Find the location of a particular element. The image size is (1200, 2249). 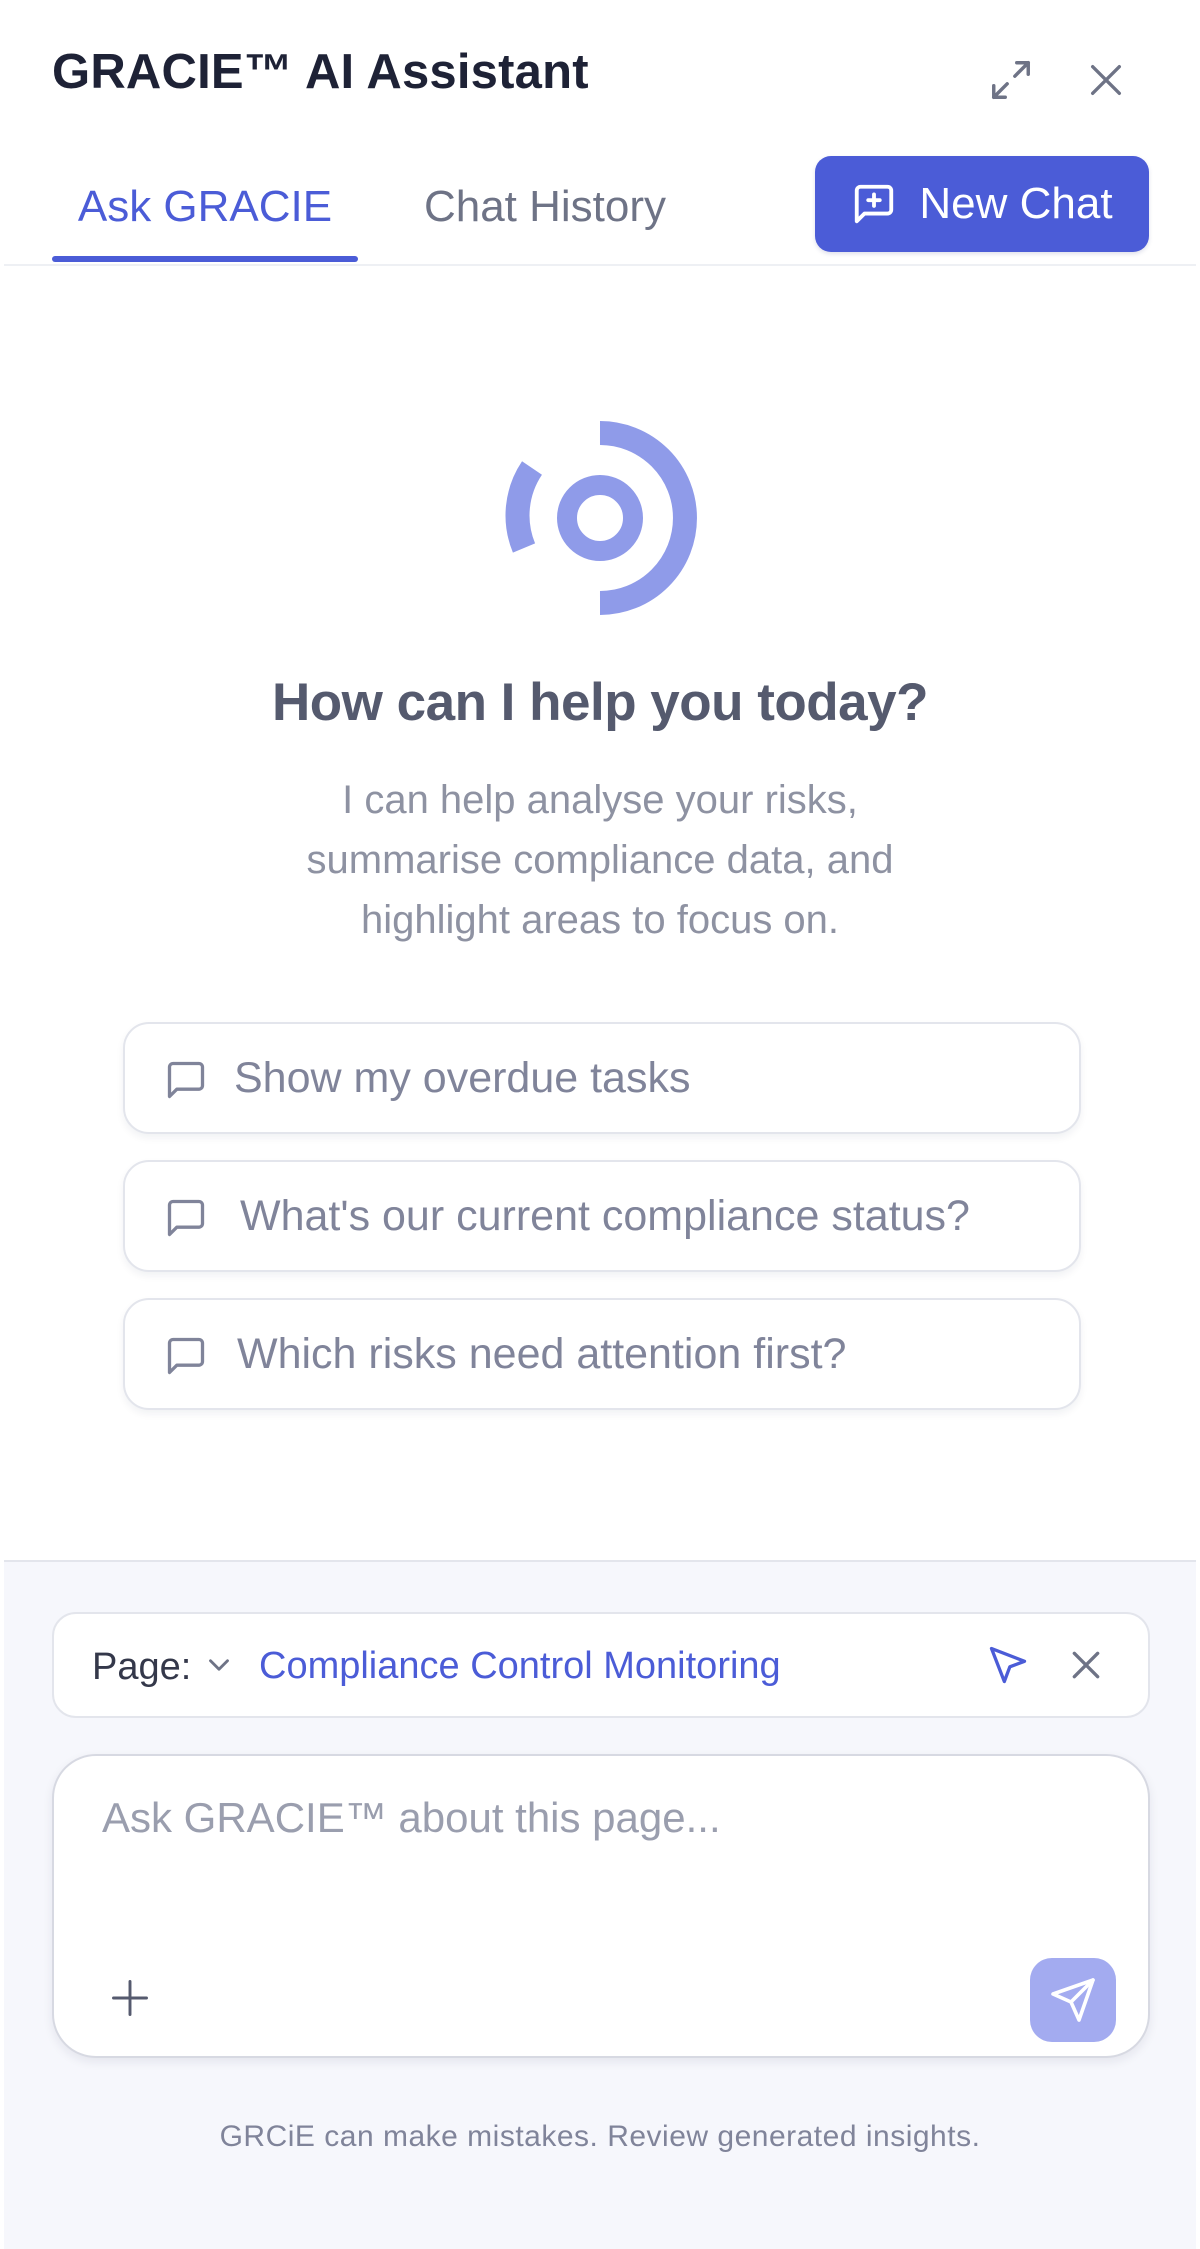

suggestion-label: What's our current compliance status? is located at coordinates (605, 1215).